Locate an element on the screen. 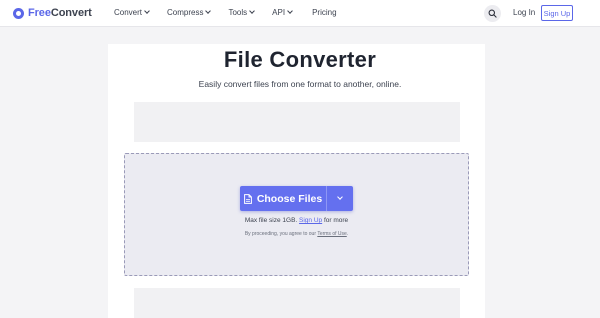  nav-convert-label: Convert is located at coordinates (128, 12).